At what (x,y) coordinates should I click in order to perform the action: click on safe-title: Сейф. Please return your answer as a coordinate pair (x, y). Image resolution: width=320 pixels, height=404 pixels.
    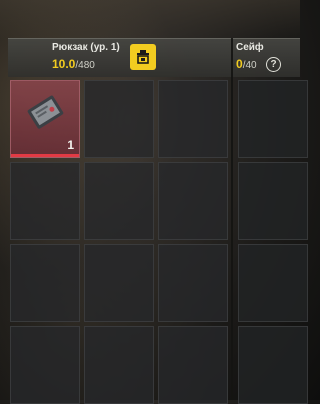
    Looking at the image, I should click on (250, 47).